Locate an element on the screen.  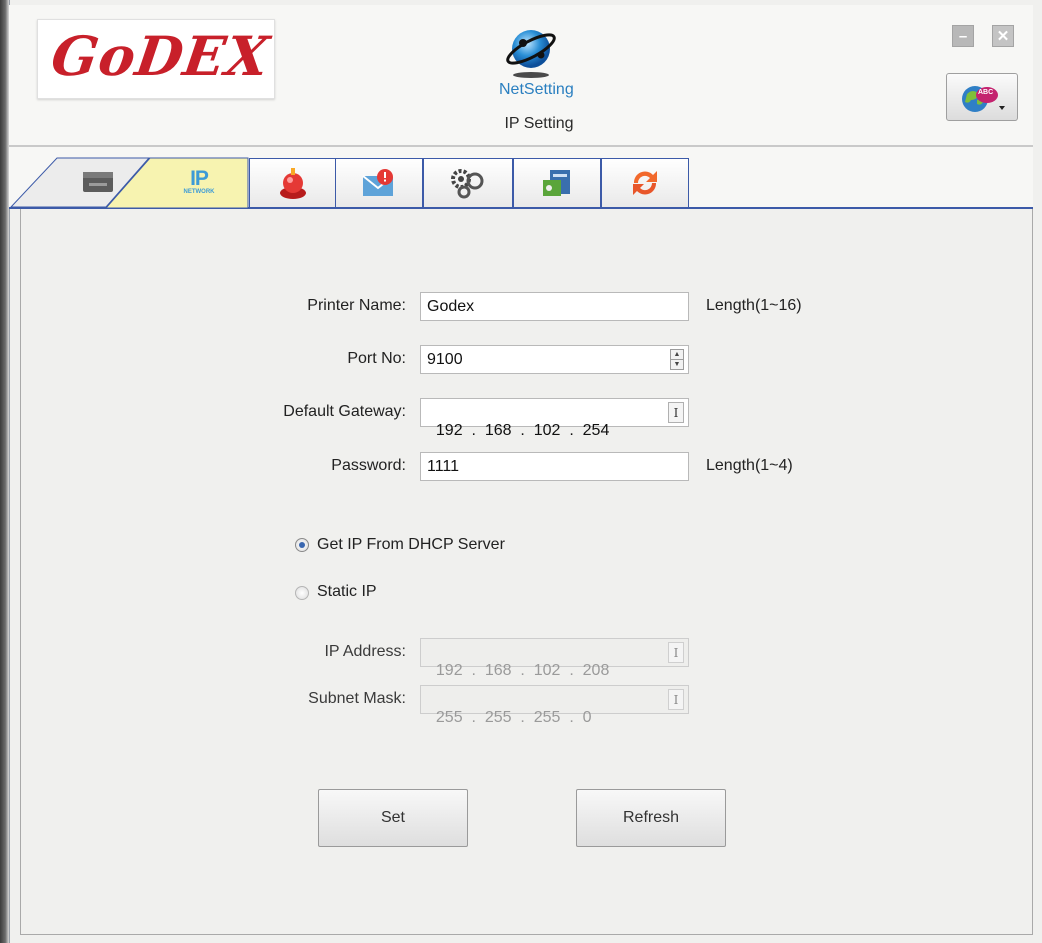
port-no-value: 9100 is located at coordinates (445, 359).